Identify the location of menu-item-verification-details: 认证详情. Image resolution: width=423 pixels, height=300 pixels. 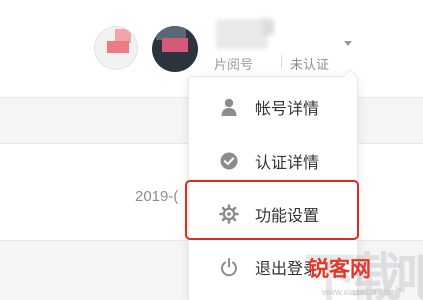
(274, 160).